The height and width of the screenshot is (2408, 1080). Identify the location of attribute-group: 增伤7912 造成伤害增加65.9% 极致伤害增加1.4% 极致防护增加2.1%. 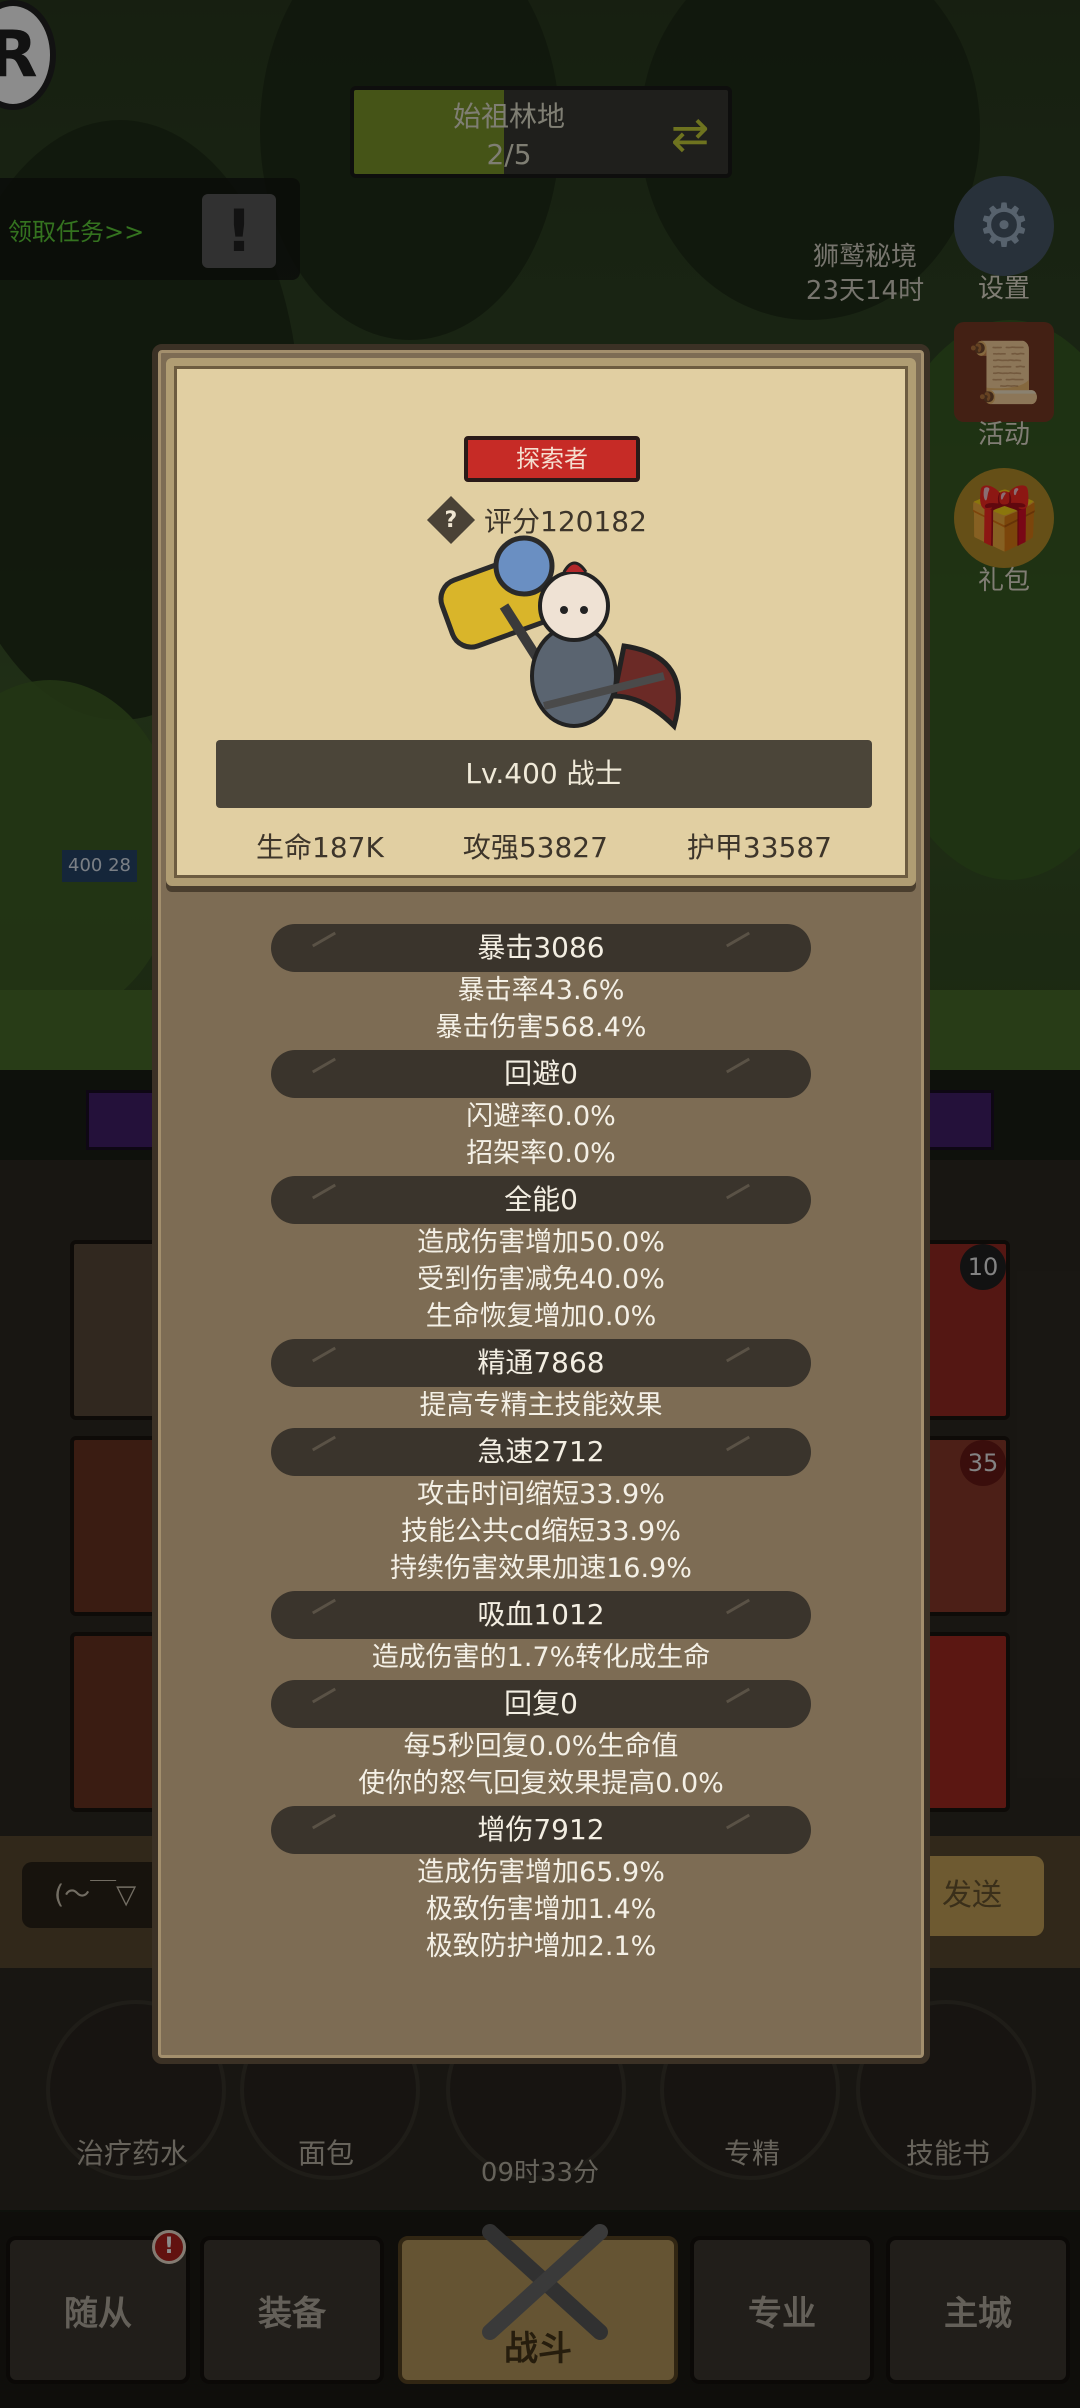
(541, 1885).